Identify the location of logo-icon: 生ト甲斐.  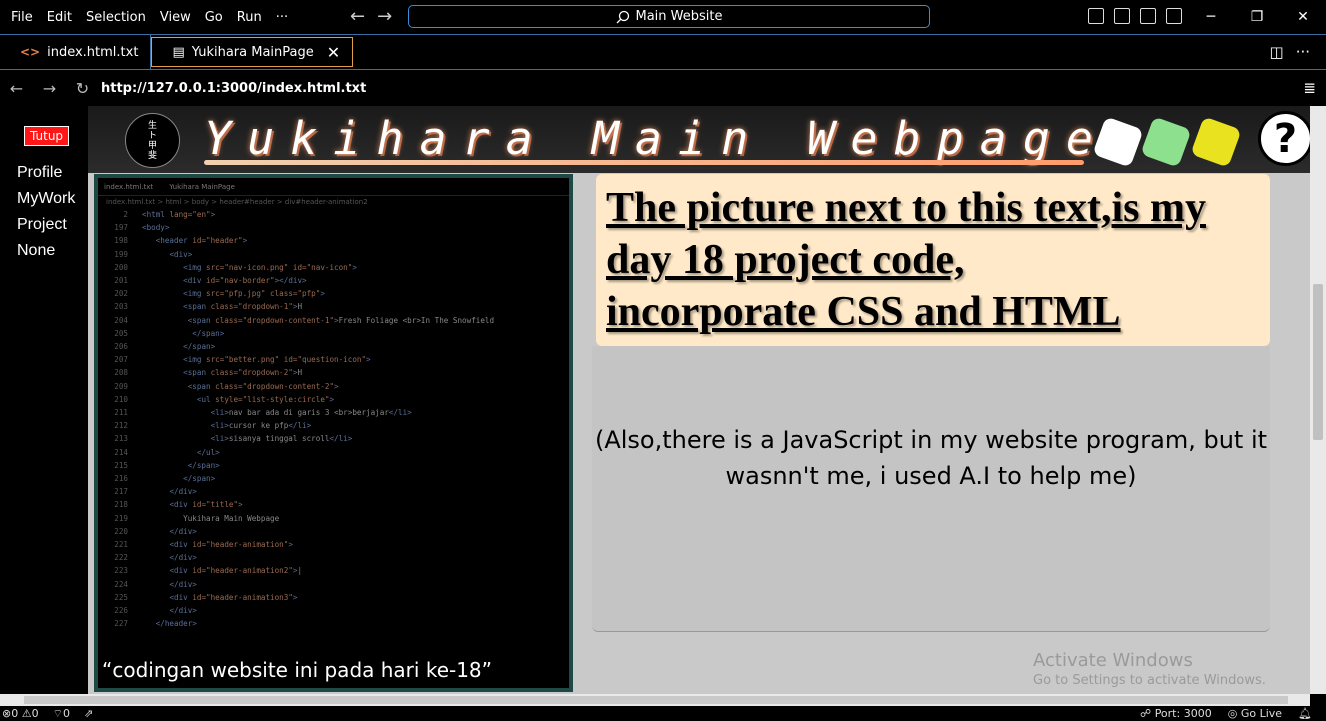
(152, 140).